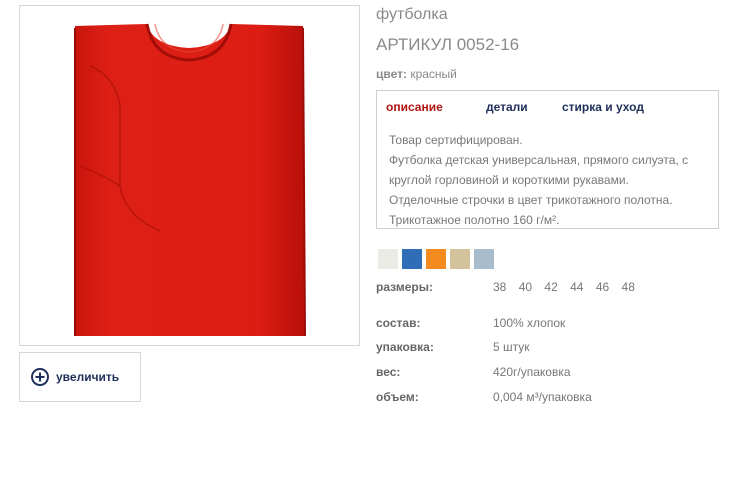 This screenshot has height=490, width=749. Describe the element at coordinates (412, 14) in the screenshot. I see `product-title: футболка` at that location.